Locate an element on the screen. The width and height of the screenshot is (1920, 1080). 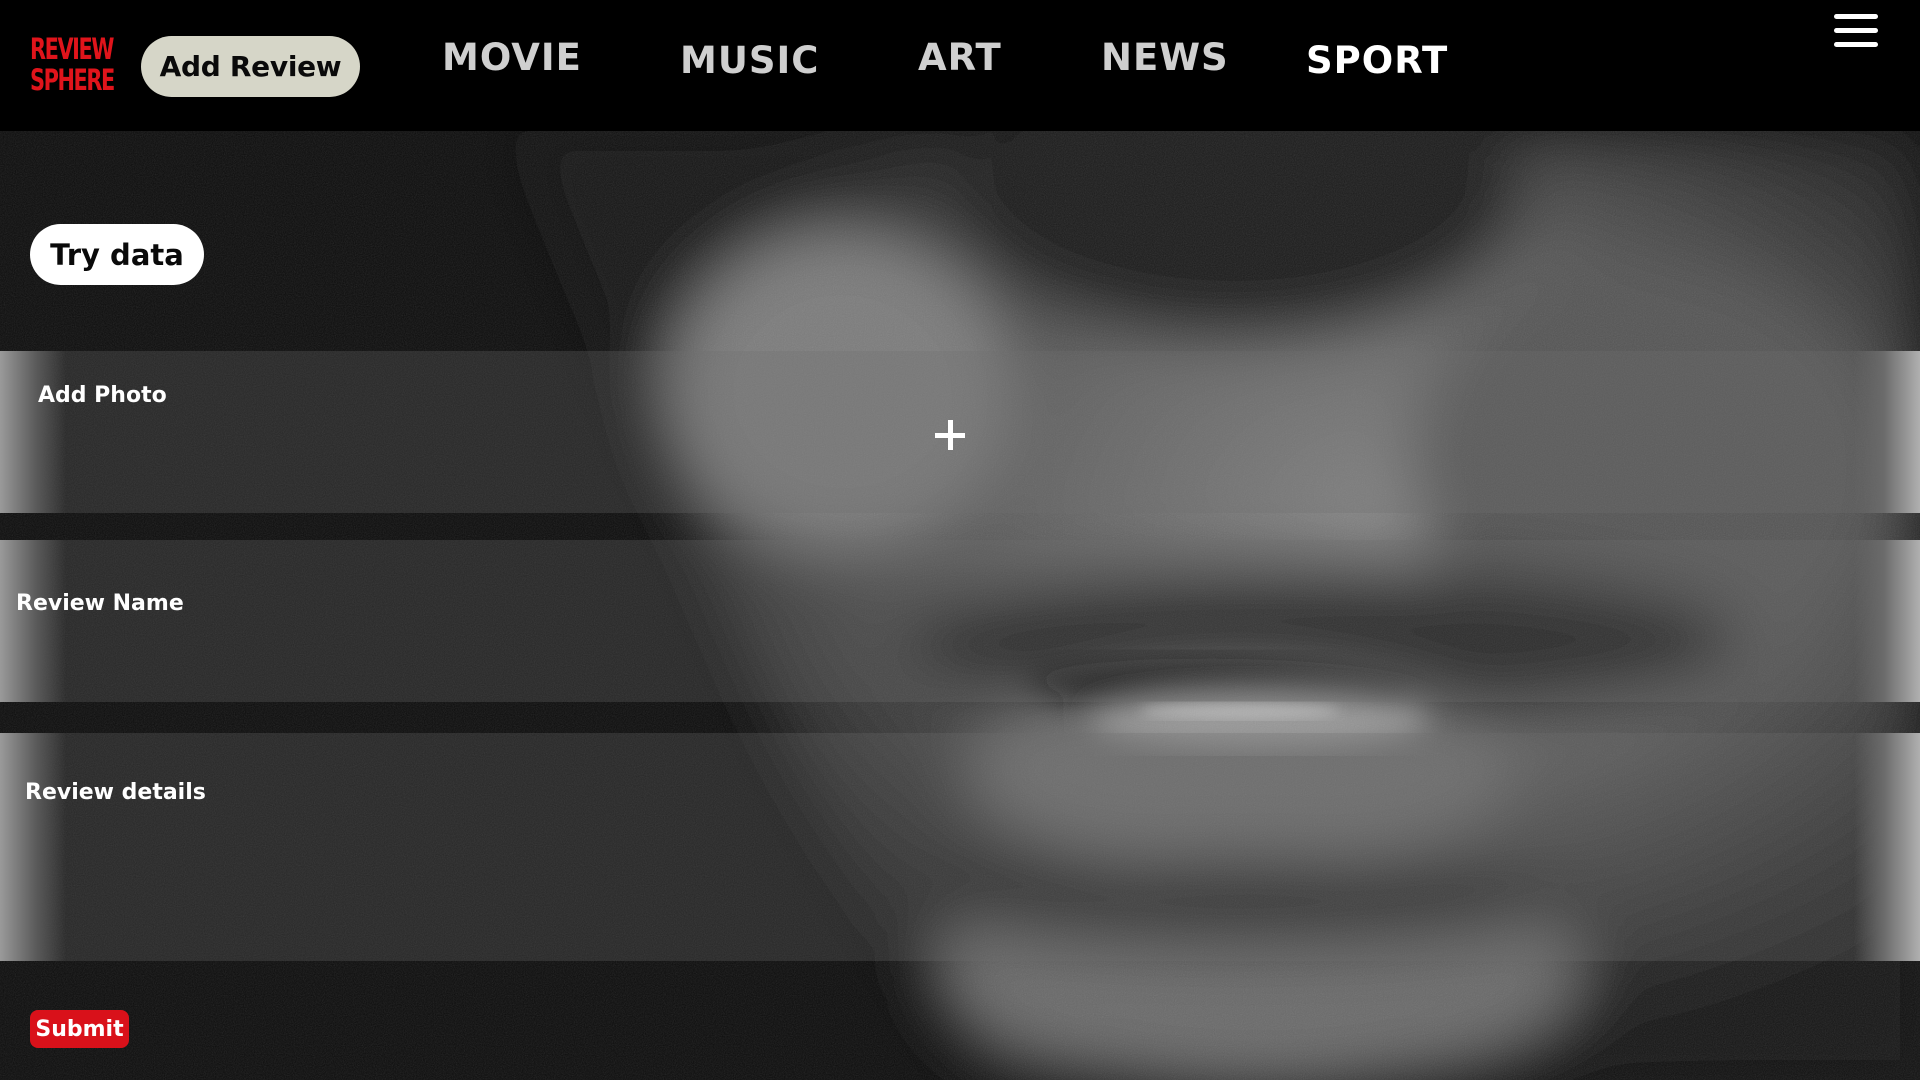
logo-line-2: SPHERE is located at coordinates (72, 80).